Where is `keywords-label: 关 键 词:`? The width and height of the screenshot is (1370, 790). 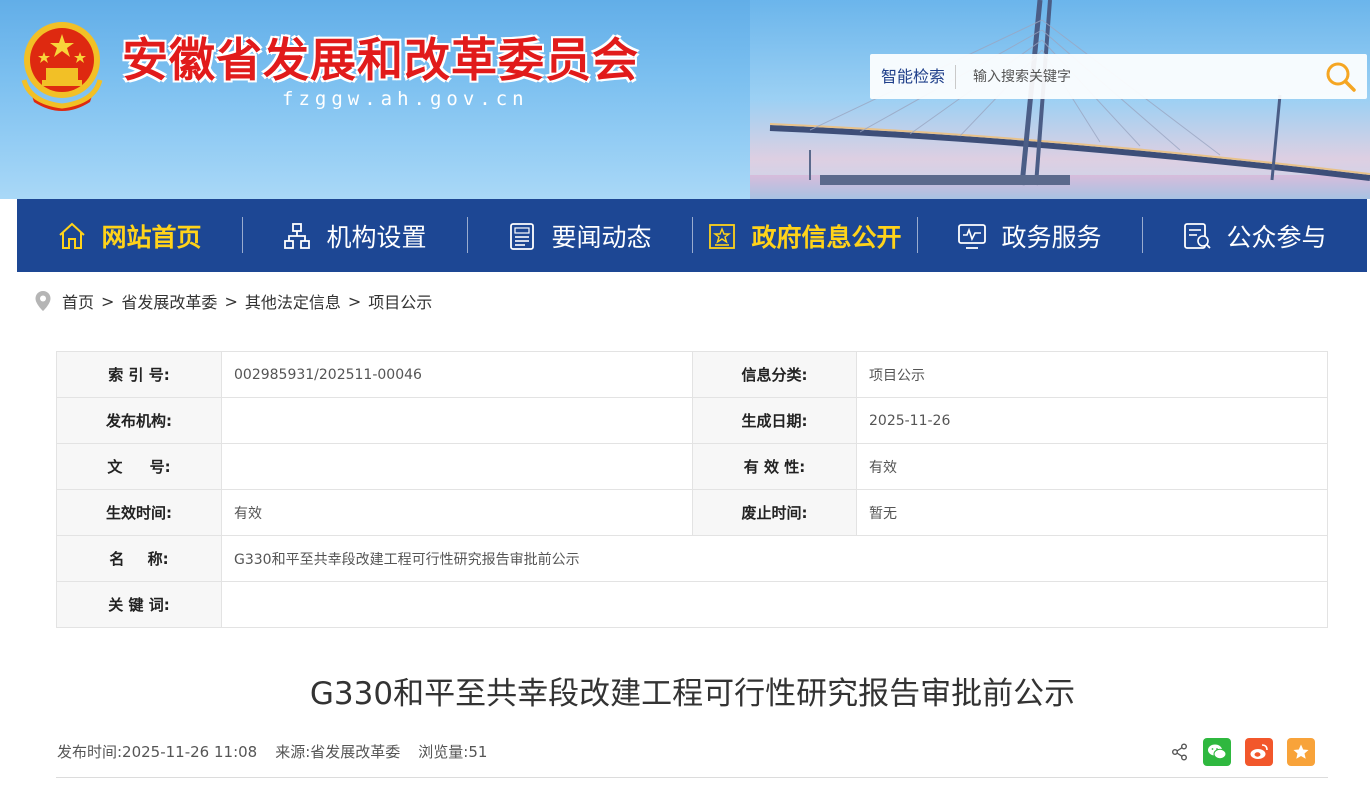 keywords-label: 关 键 词: is located at coordinates (139, 604).